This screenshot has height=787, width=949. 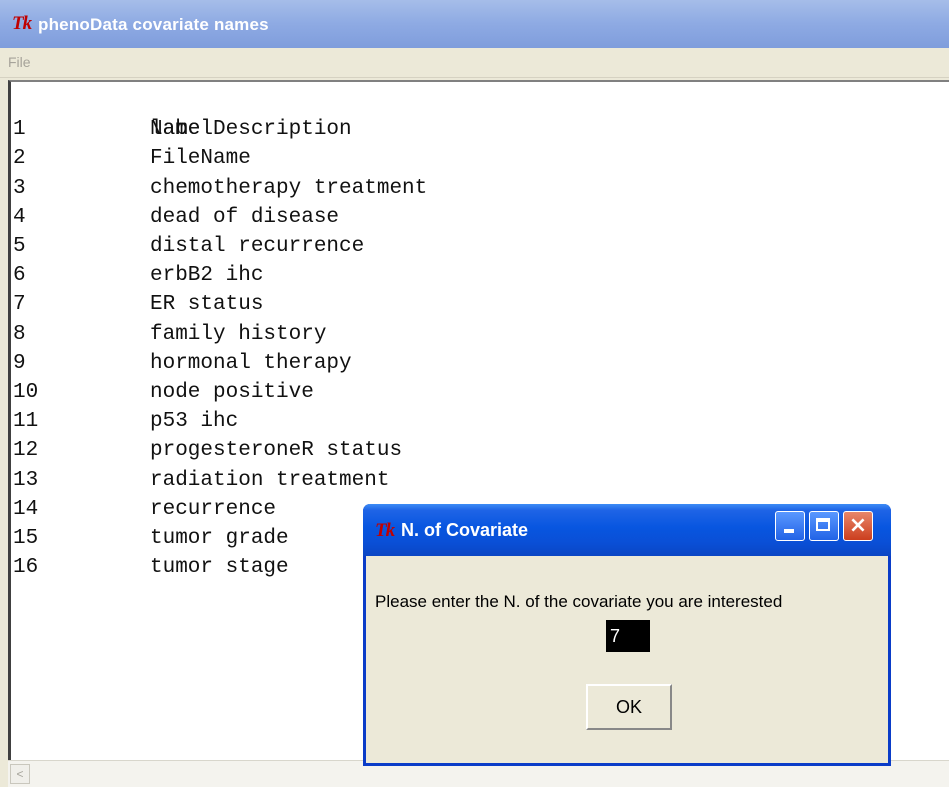 I want to click on ok-button: OK, so click(x=629, y=707).